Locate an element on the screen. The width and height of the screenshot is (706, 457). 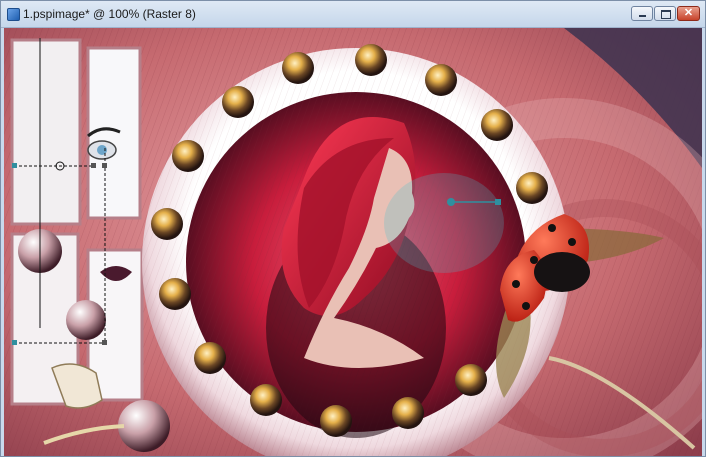
minimize-icon is located at coordinates (642, 16).